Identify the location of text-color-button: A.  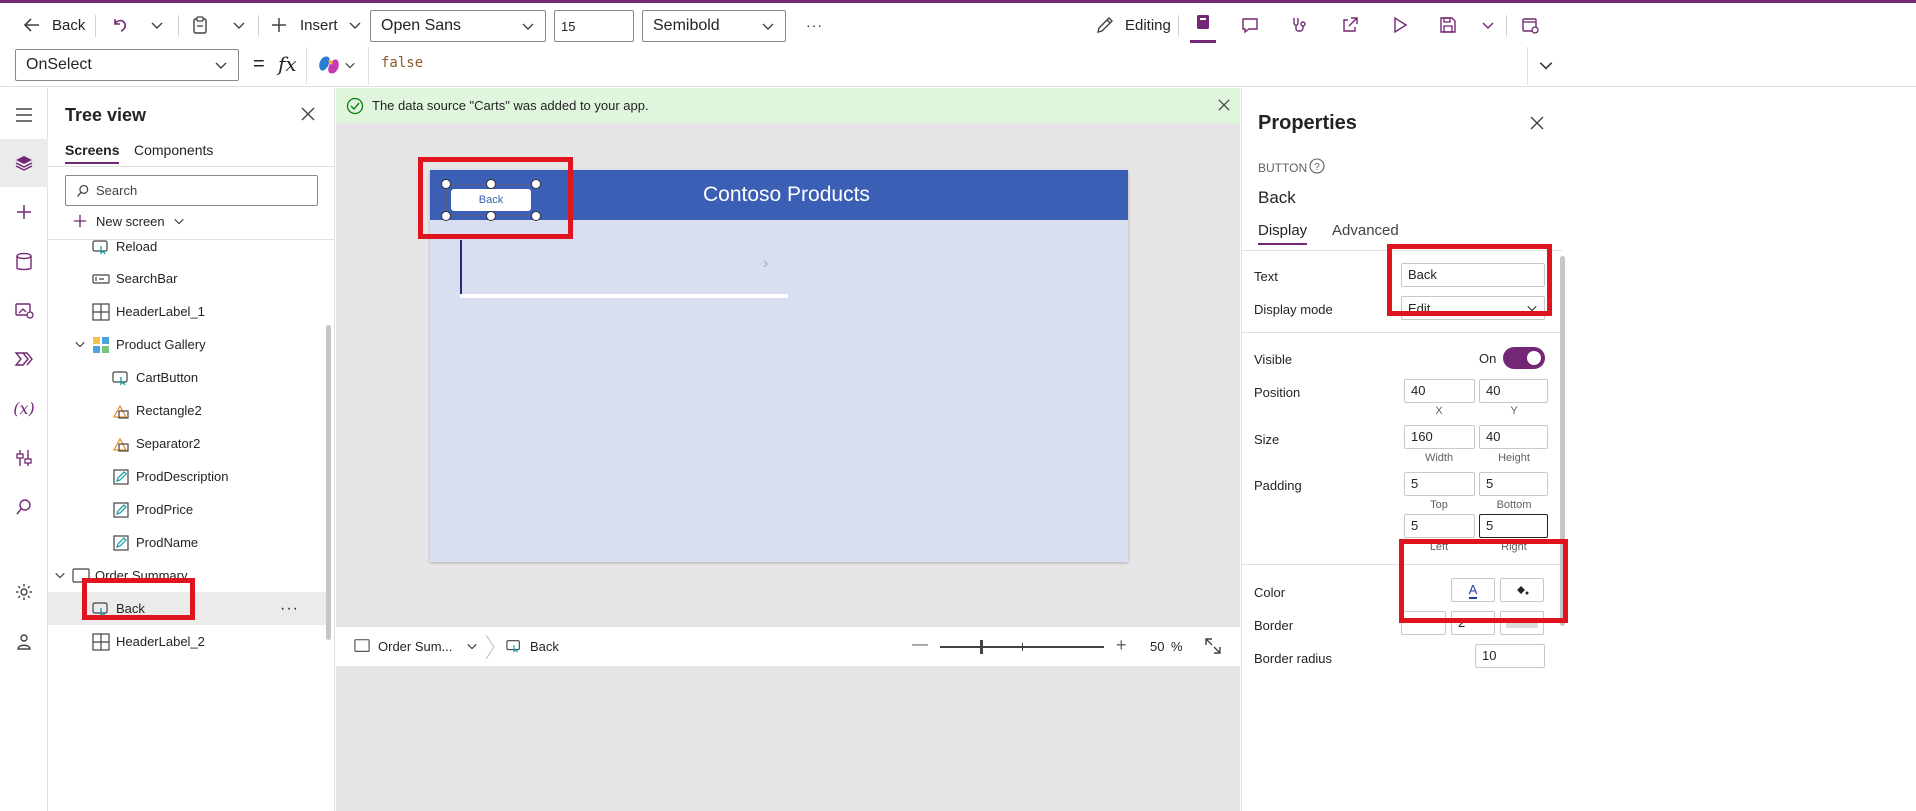
(1473, 590).